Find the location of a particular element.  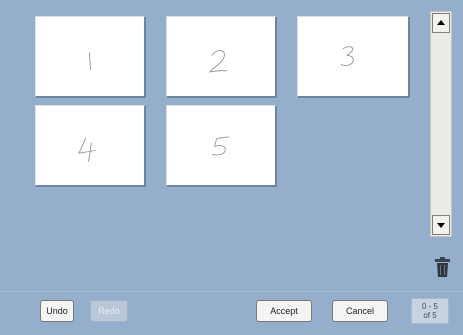

handwritten-4-glyph is located at coordinates (87, 149).